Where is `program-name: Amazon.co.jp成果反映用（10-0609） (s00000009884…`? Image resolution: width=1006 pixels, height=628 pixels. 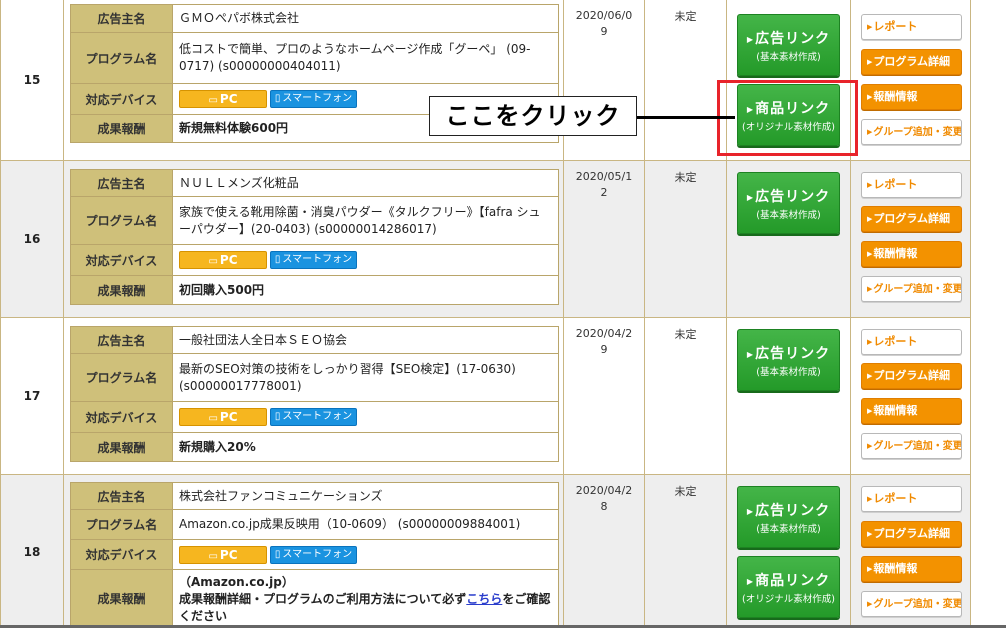 program-name: Amazon.co.jp成果反映用（10-0609） (s00000009884… is located at coordinates (365, 524).